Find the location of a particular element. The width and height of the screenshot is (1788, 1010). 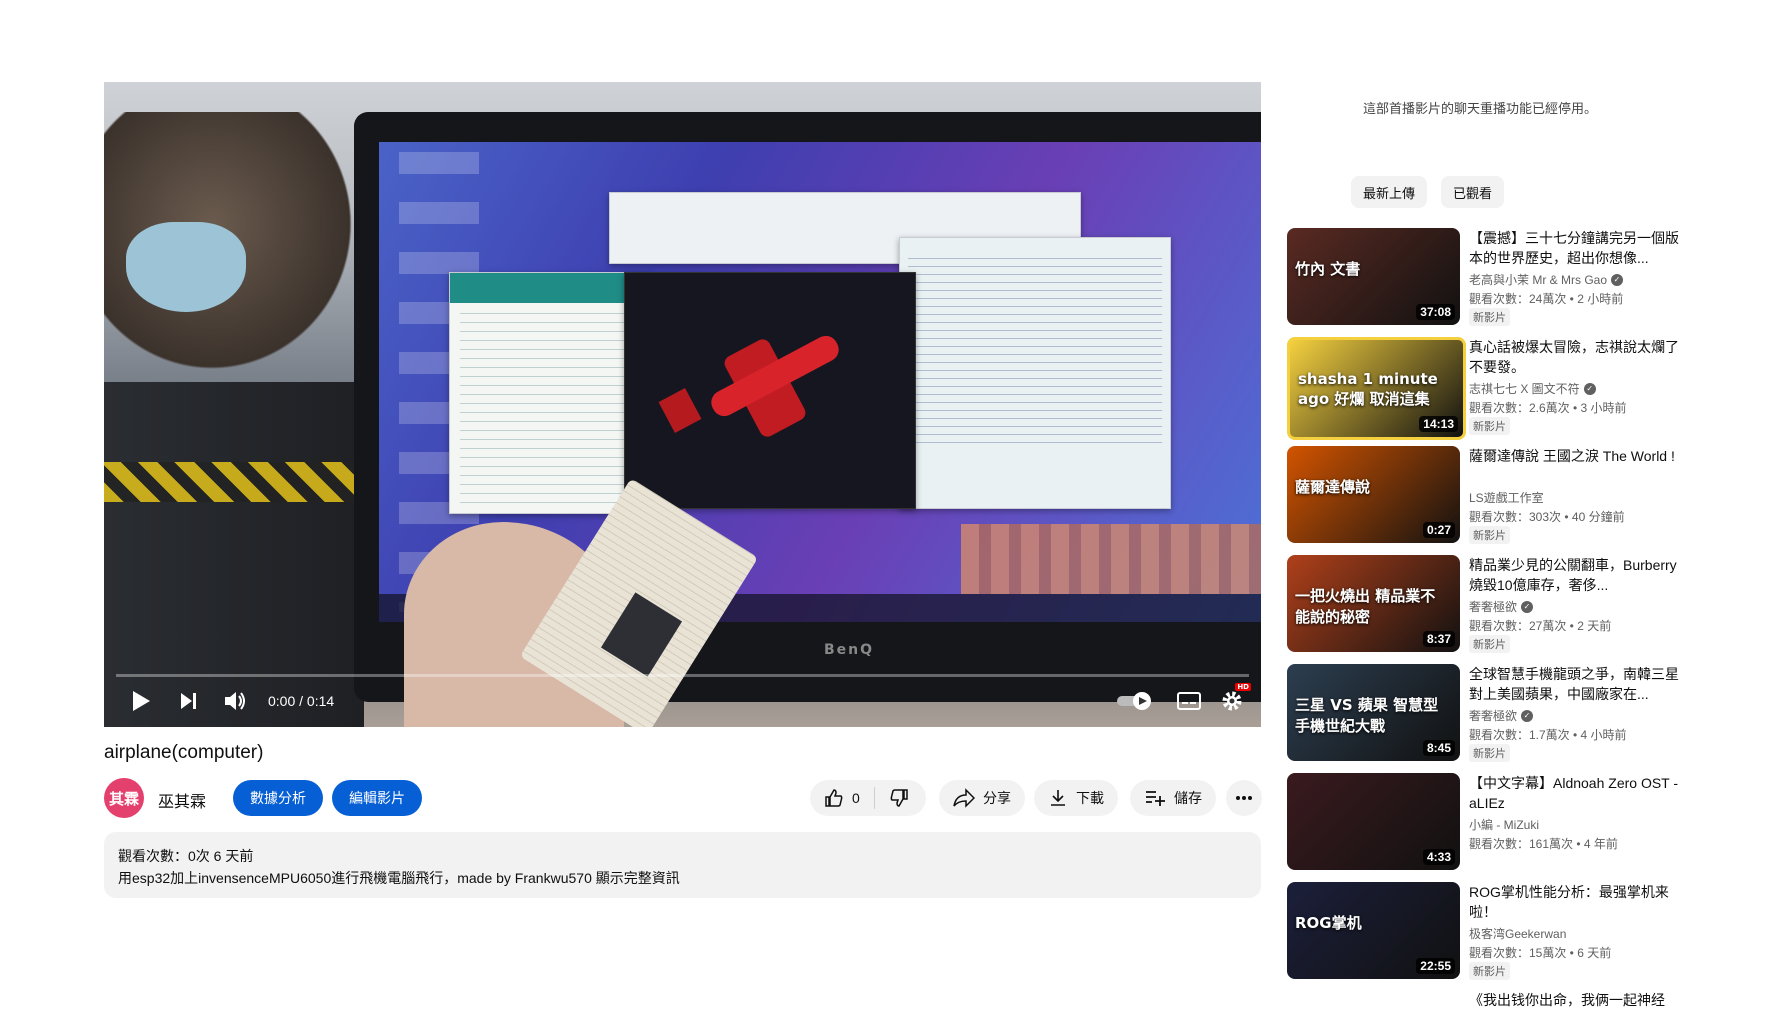

channel-label: 志祺七七 X 圖文不符 is located at coordinates (1524, 389).